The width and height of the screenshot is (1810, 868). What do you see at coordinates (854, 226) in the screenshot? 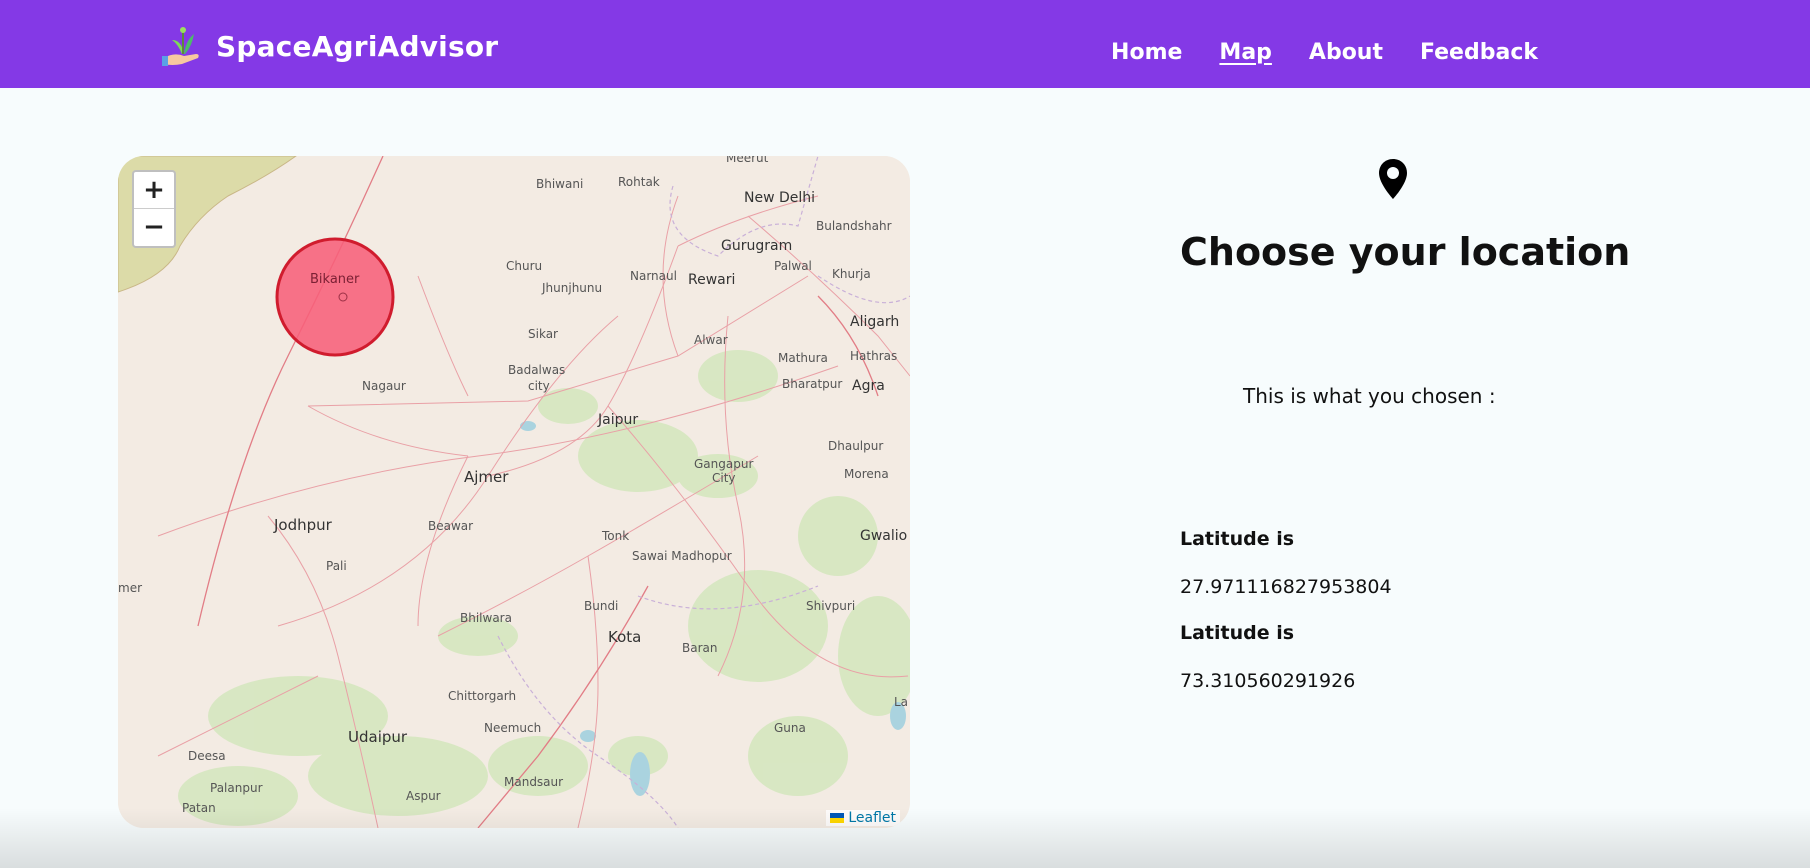
I see `map-label: Bulandshahr` at bounding box center [854, 226].